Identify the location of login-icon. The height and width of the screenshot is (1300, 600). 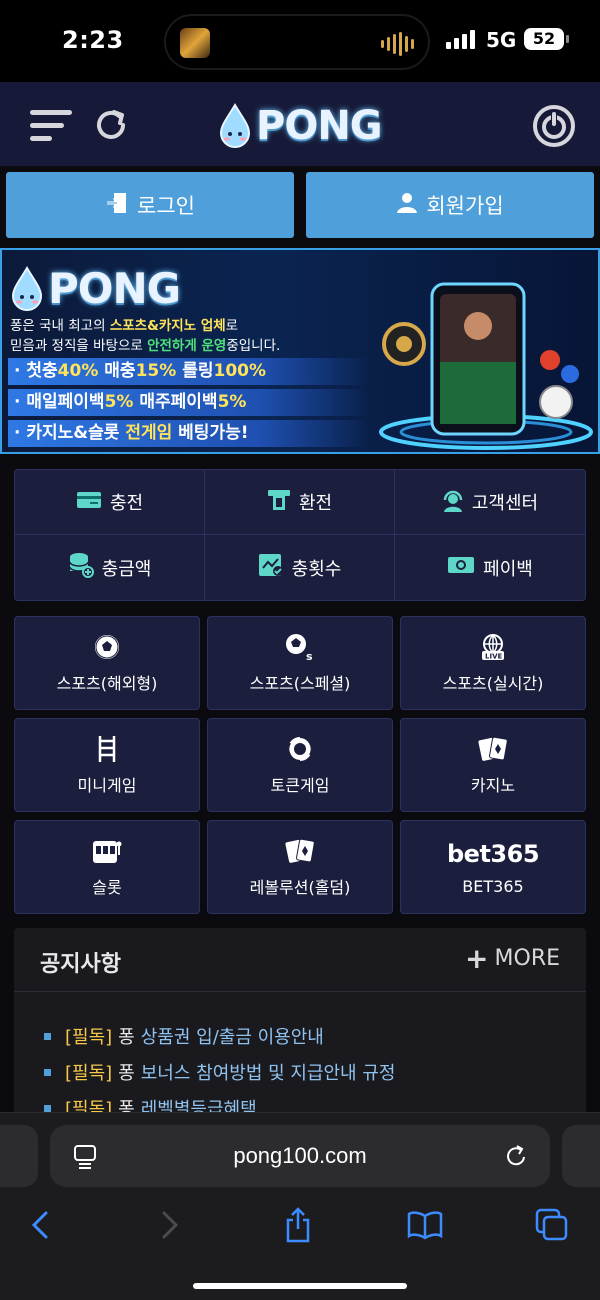
(117, 205).